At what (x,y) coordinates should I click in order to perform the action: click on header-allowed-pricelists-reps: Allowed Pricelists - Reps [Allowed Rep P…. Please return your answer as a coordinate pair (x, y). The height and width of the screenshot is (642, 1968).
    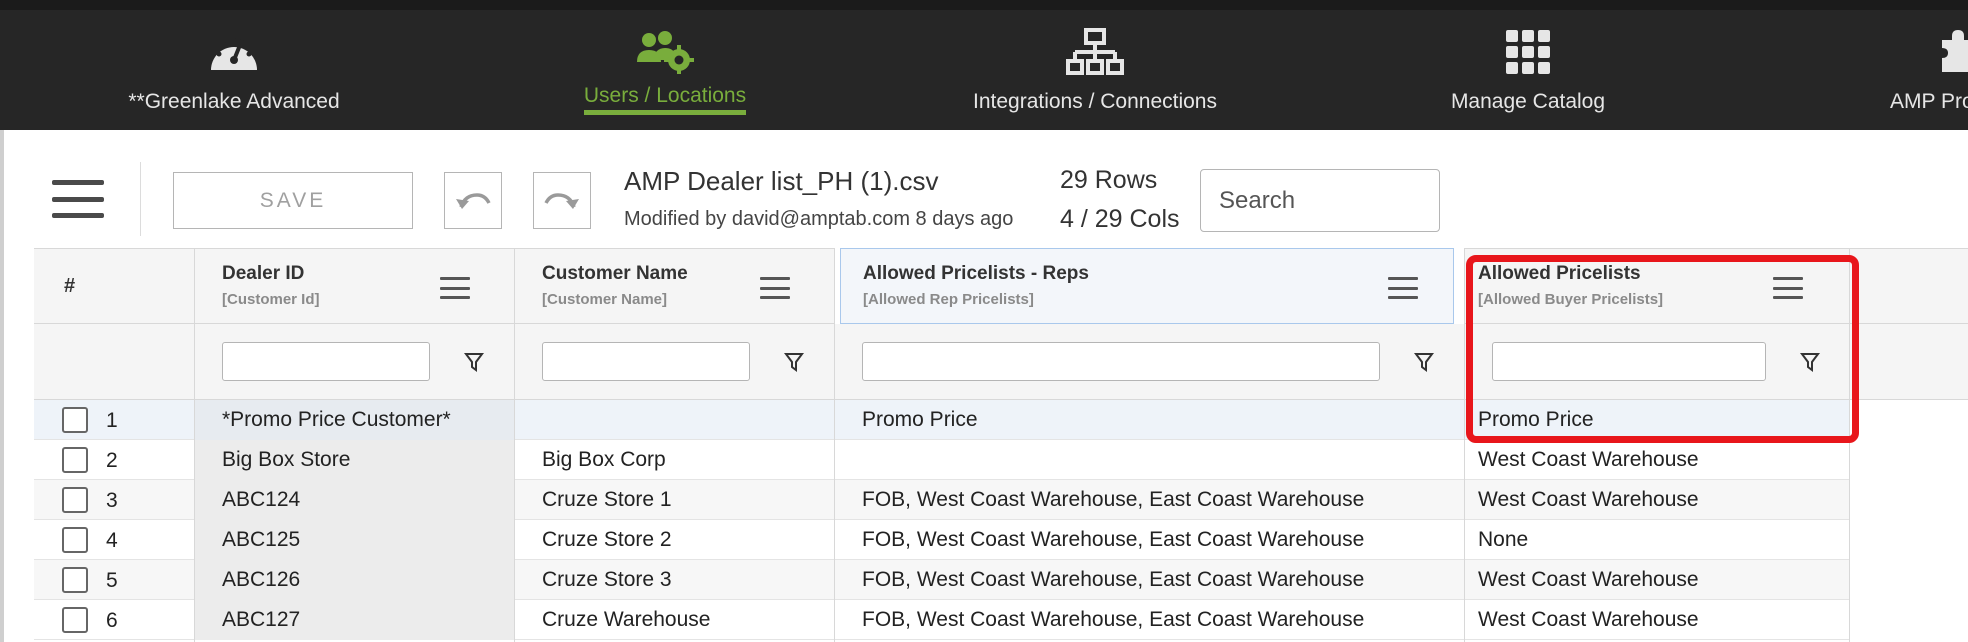
    Looking at the image, I should click on (1147, 286).